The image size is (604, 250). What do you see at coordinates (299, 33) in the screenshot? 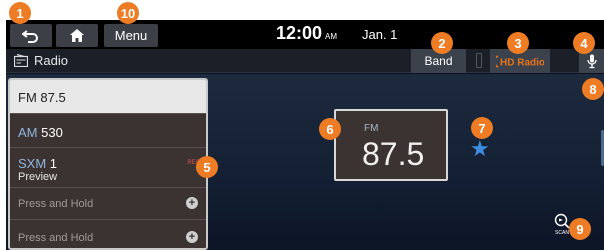
I see `clock-time: 12:00` at bounding box center [299, 33].